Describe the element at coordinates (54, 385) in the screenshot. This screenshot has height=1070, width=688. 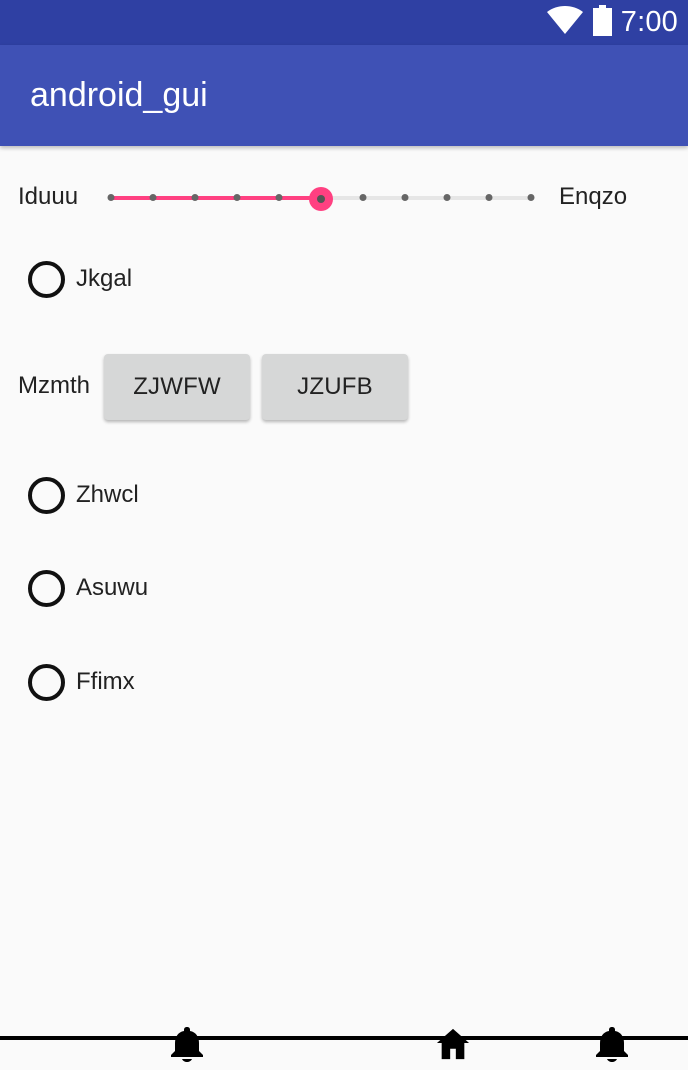
I see `button-group-label: Mzmth` at that location.